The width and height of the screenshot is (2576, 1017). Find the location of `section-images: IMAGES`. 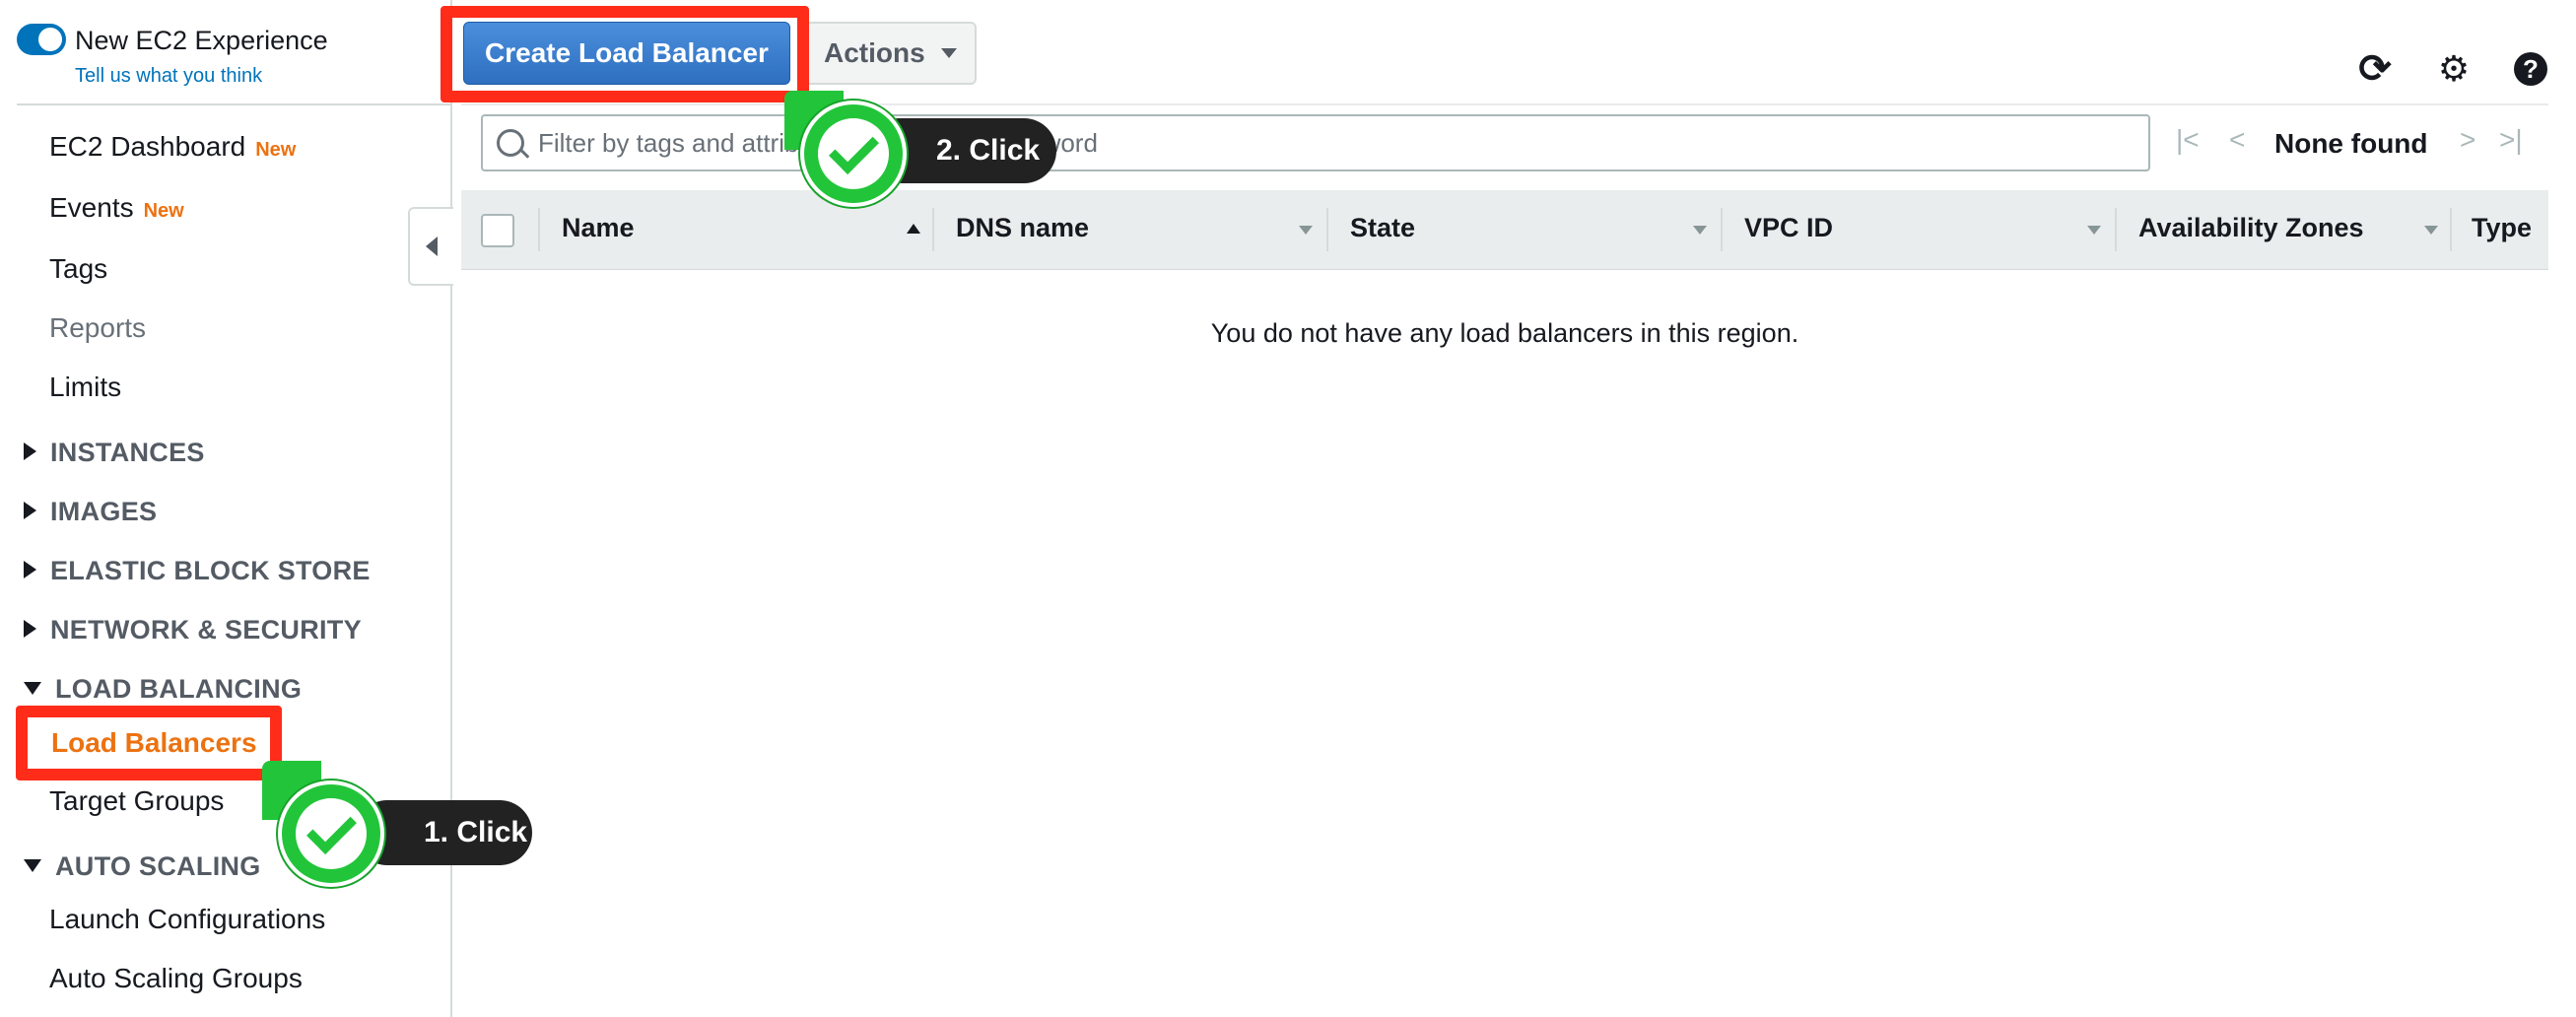

section-images: IMAGES is located at coordinates (90, 512).